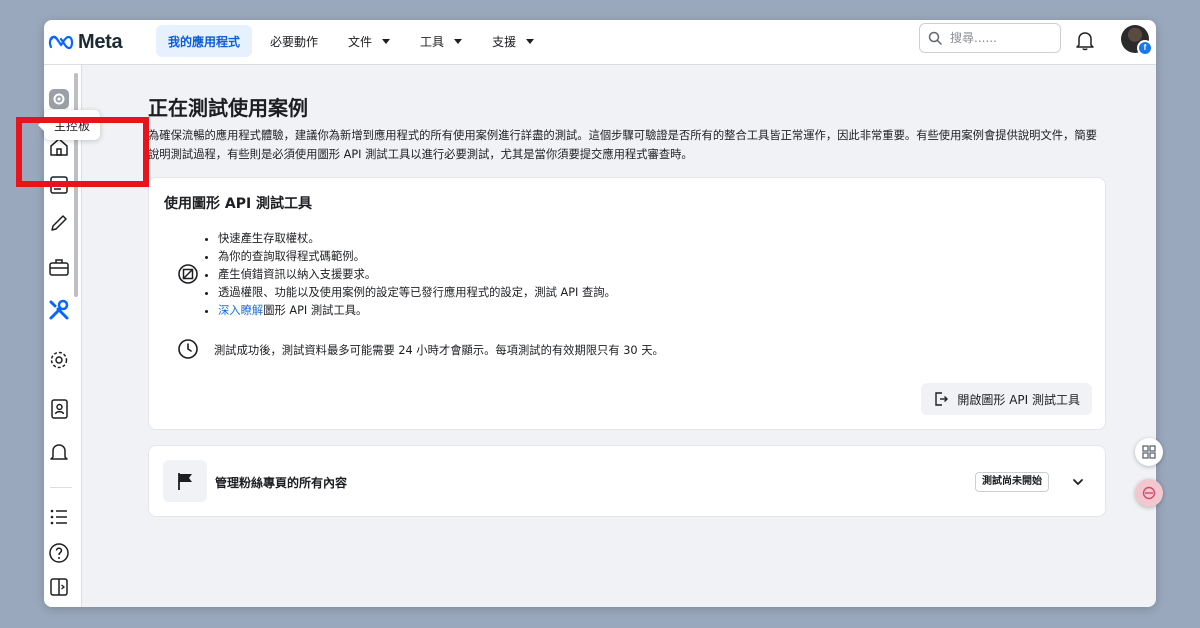  Describe the element at coordinates (1078, 483) in the screenshot. I see `chevron-down-icon` at that location.